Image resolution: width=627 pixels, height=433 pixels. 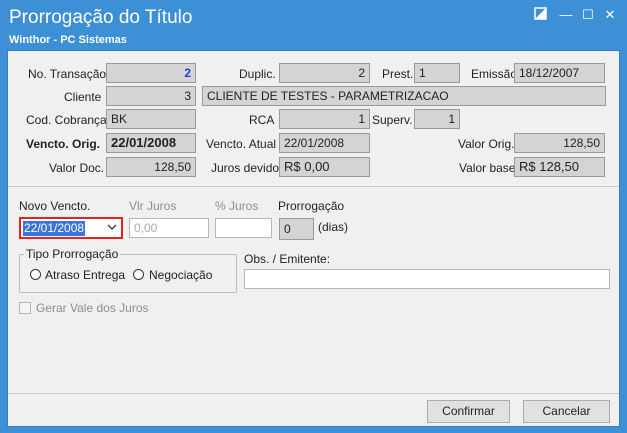 What do you see at coordinates (55, 206) in the screenshot?
I see `novo-vencto-label: Novo Vencto.` at bounding box center [55, 206].